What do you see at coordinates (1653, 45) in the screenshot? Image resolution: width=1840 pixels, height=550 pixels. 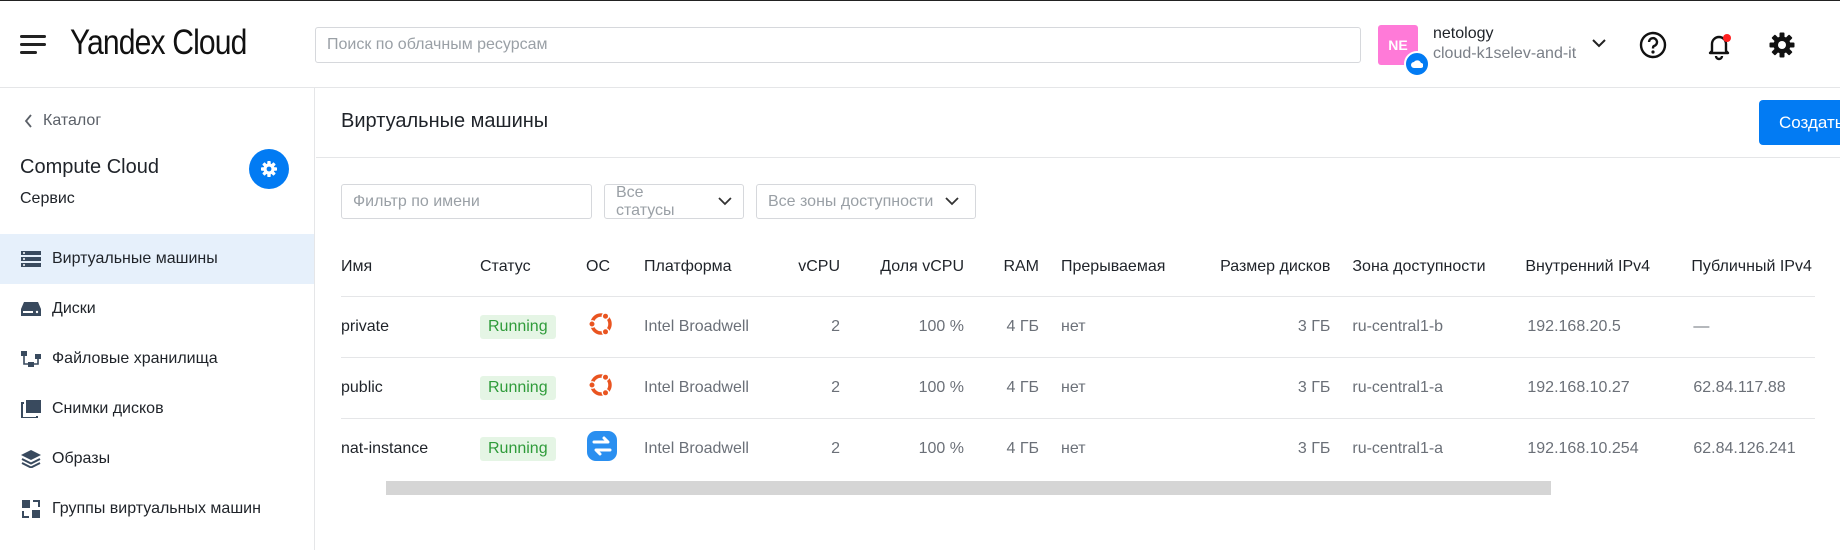 I see `help-icon` at bounding box center [1653, 45].